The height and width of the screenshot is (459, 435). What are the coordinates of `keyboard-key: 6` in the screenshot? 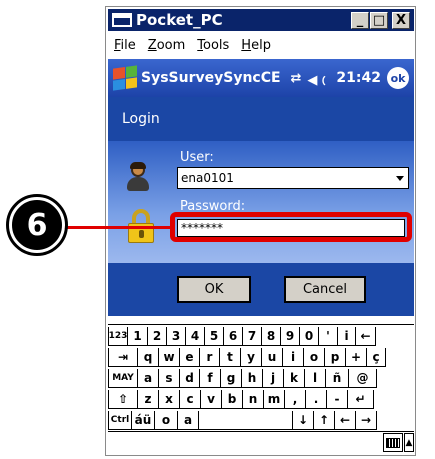 It's located at (233, 336).